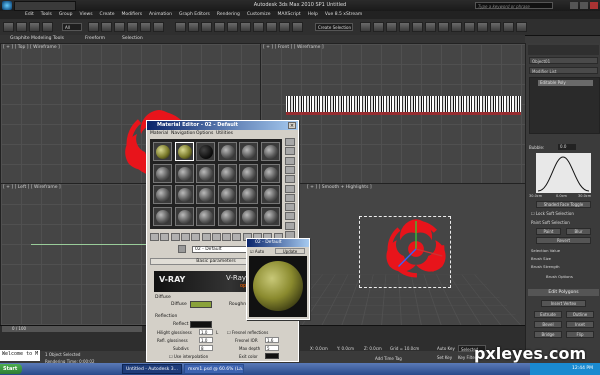 This screenshot has height=375, width=600. I want to click on extrude-button: Extrude, so click(548, 314).